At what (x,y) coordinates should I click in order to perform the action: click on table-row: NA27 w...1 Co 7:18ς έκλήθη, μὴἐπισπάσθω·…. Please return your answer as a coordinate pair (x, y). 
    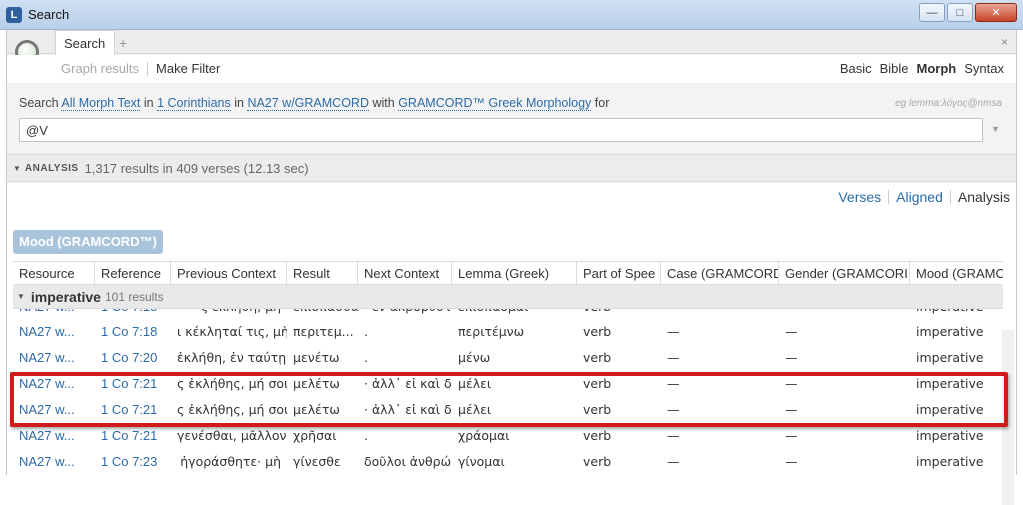
    Looking at the image, I should click on (508, 314).